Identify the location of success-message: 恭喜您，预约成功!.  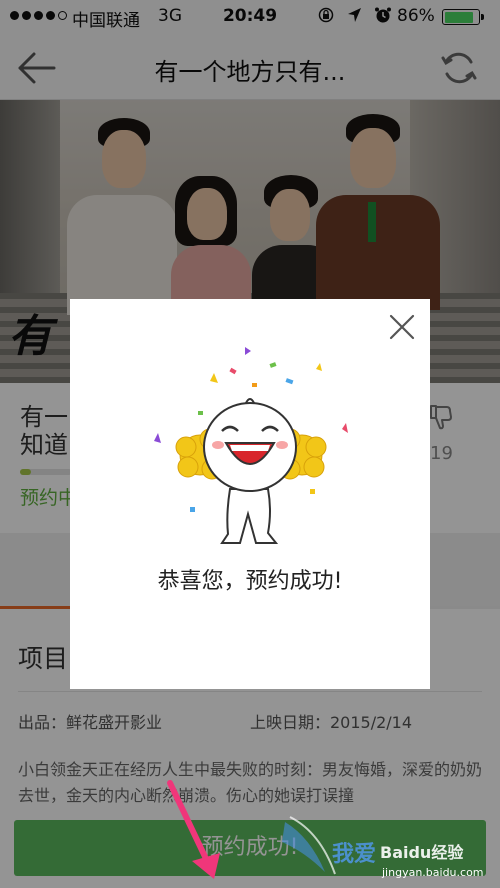
(250, 581).